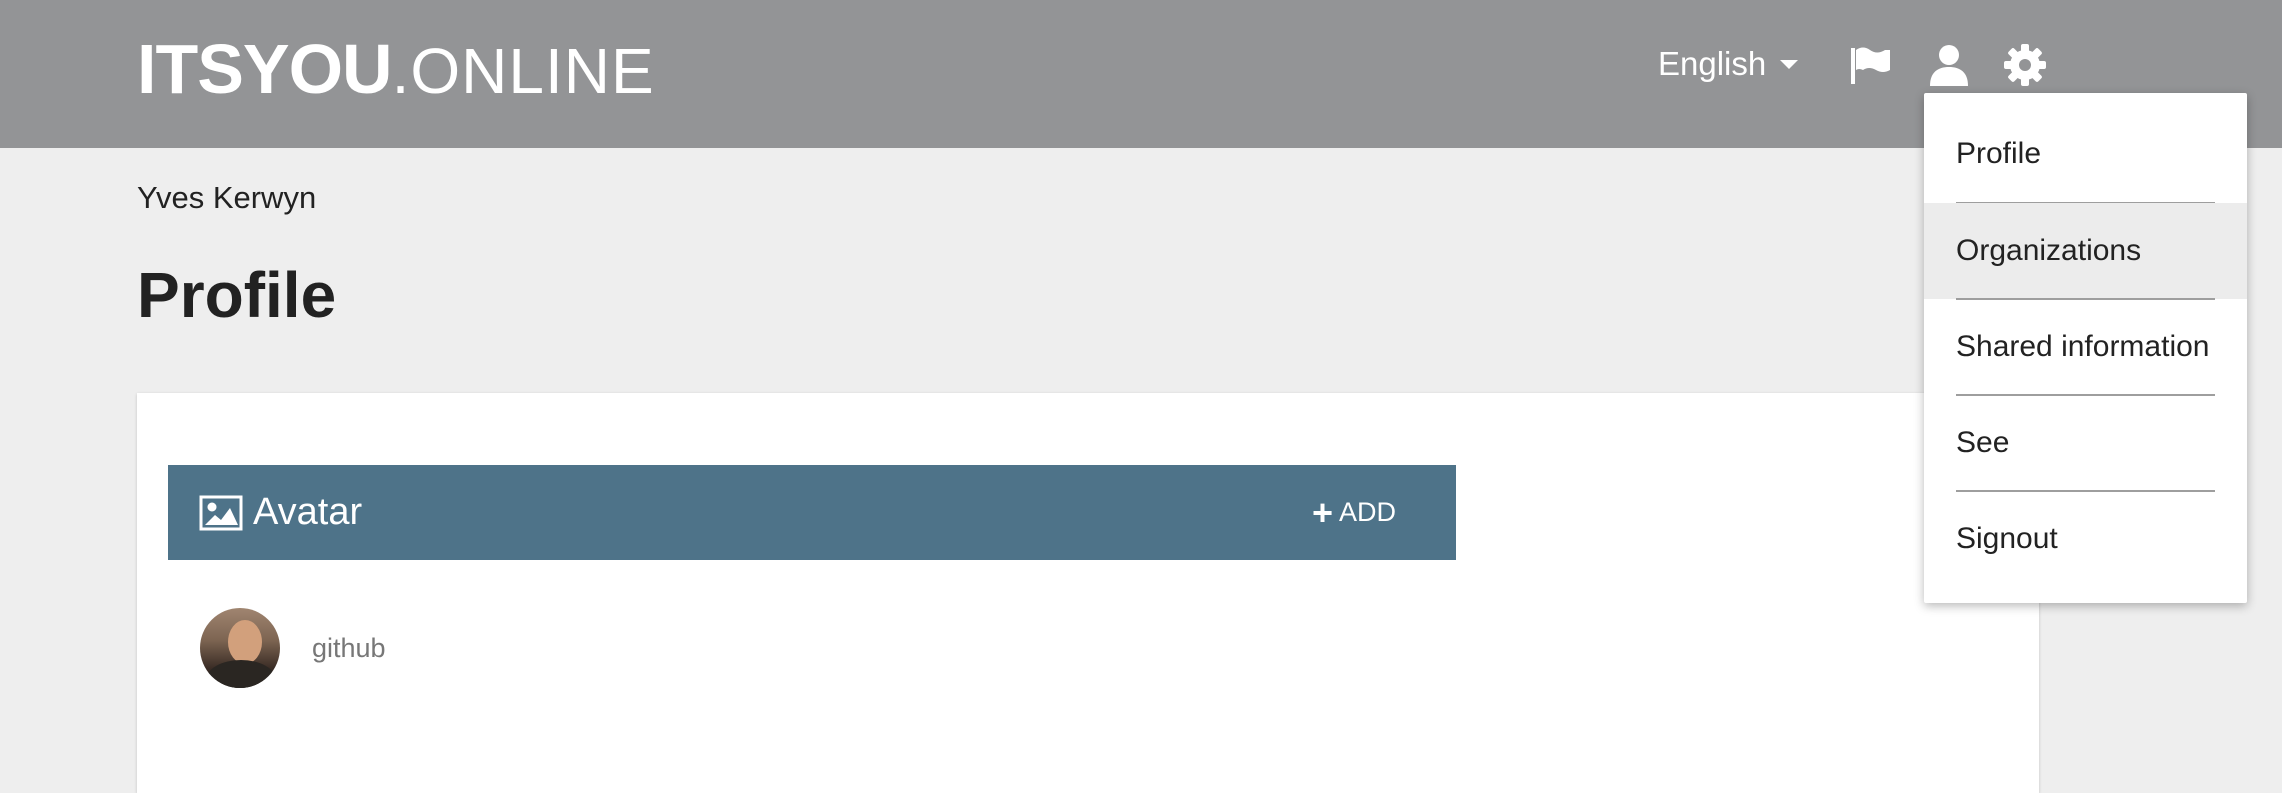 This screenshot has height=793, width=2282. I want to click on menu-item-profile: Profile, so click(2085, 154).